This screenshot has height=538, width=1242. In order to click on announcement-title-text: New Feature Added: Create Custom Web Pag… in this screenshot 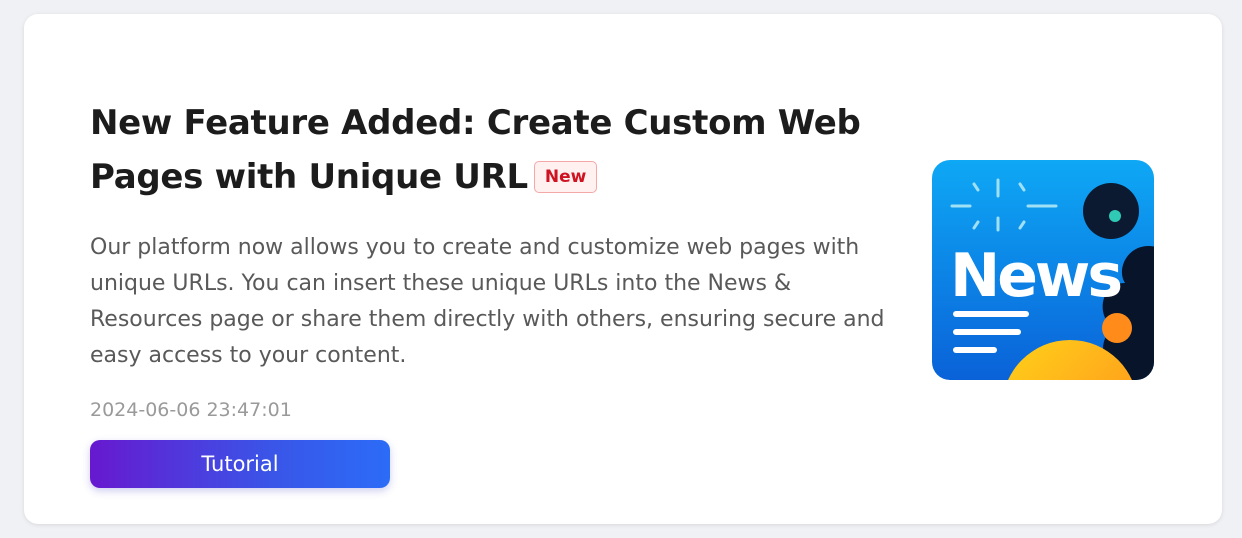, I will do `click(475, 150)`.